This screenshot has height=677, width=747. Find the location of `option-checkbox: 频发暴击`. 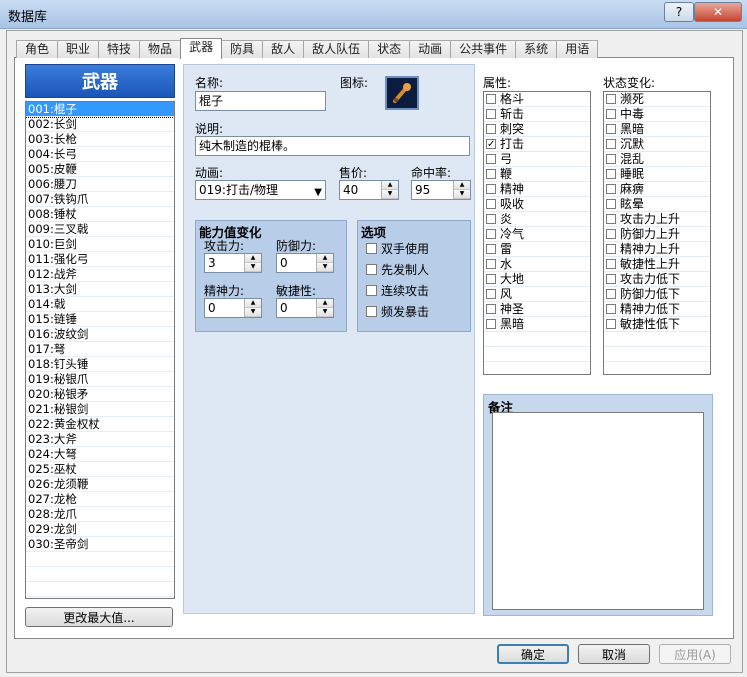

option-checkbox: 频发暴击 is located at coordinates (416, 311).